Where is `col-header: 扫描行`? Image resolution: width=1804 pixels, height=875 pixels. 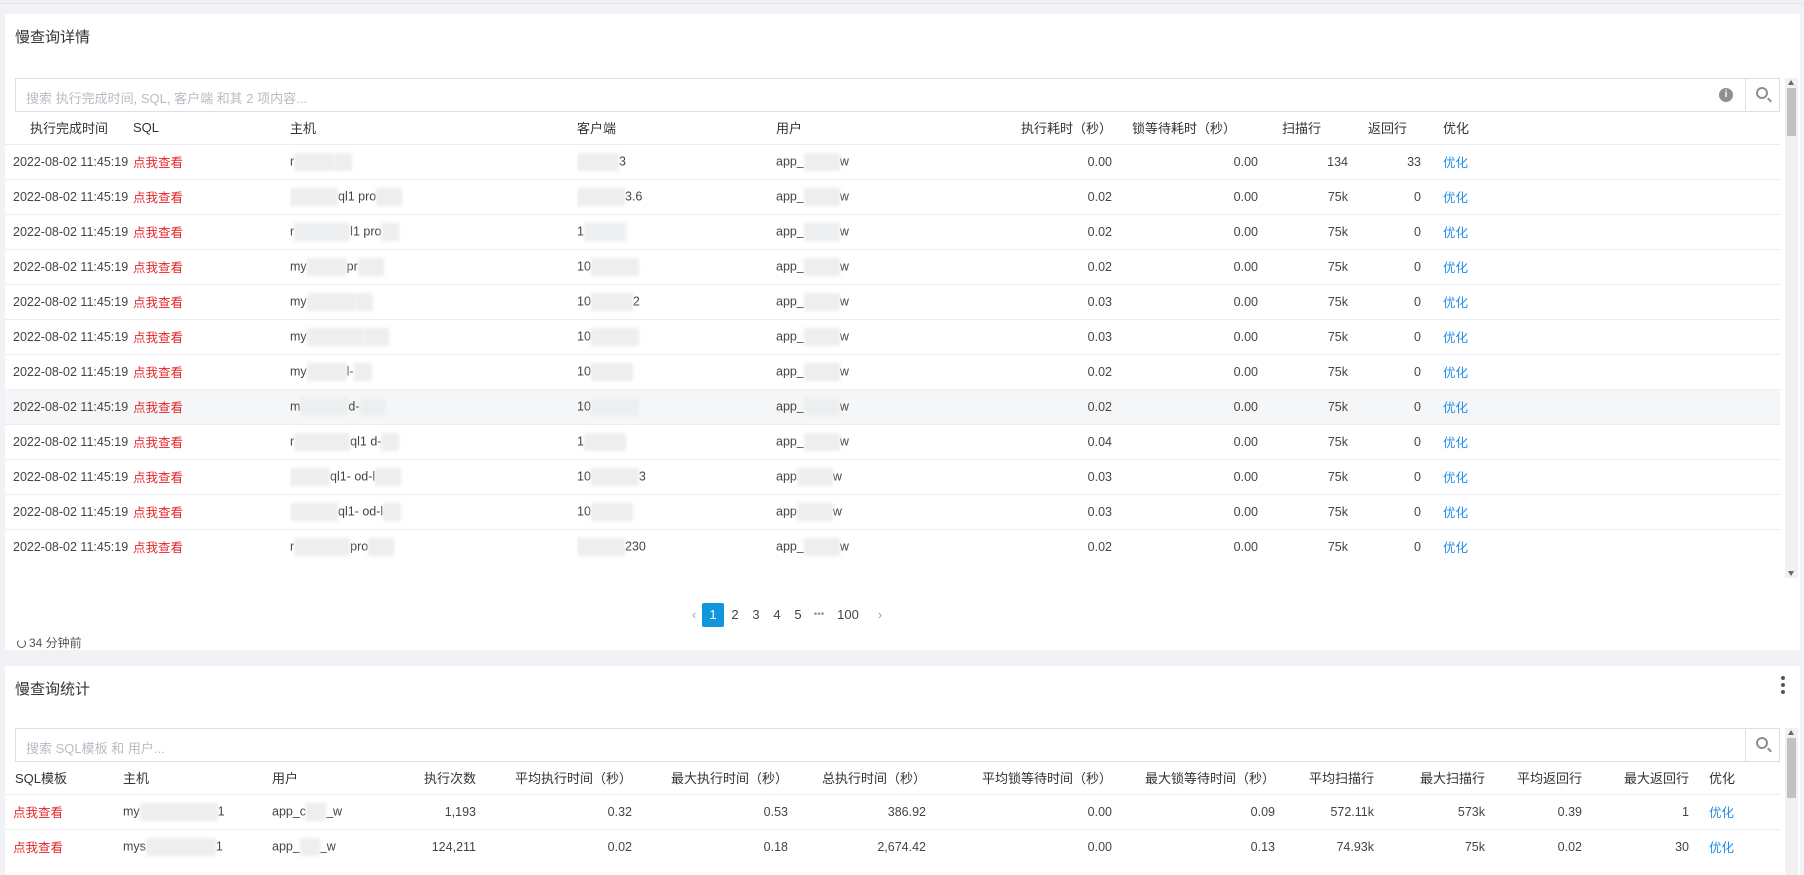 col-header: 扫描行 is located at coordinates (1316, 128).